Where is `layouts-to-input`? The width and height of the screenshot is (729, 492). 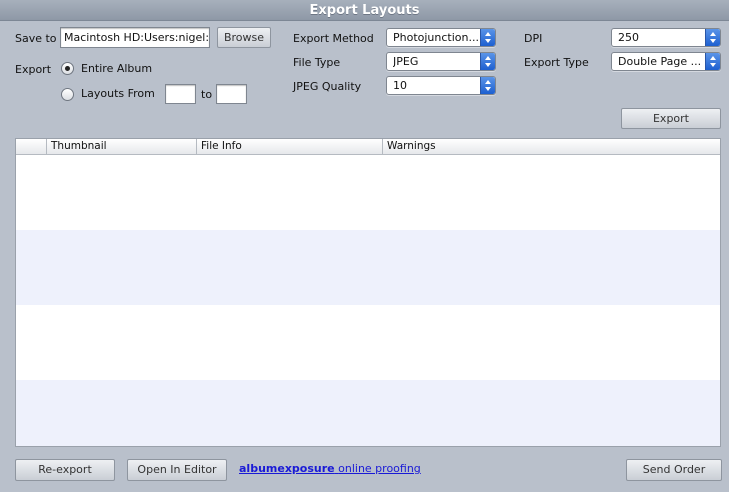 layouts-to-input is located at coordinates (231, 94).